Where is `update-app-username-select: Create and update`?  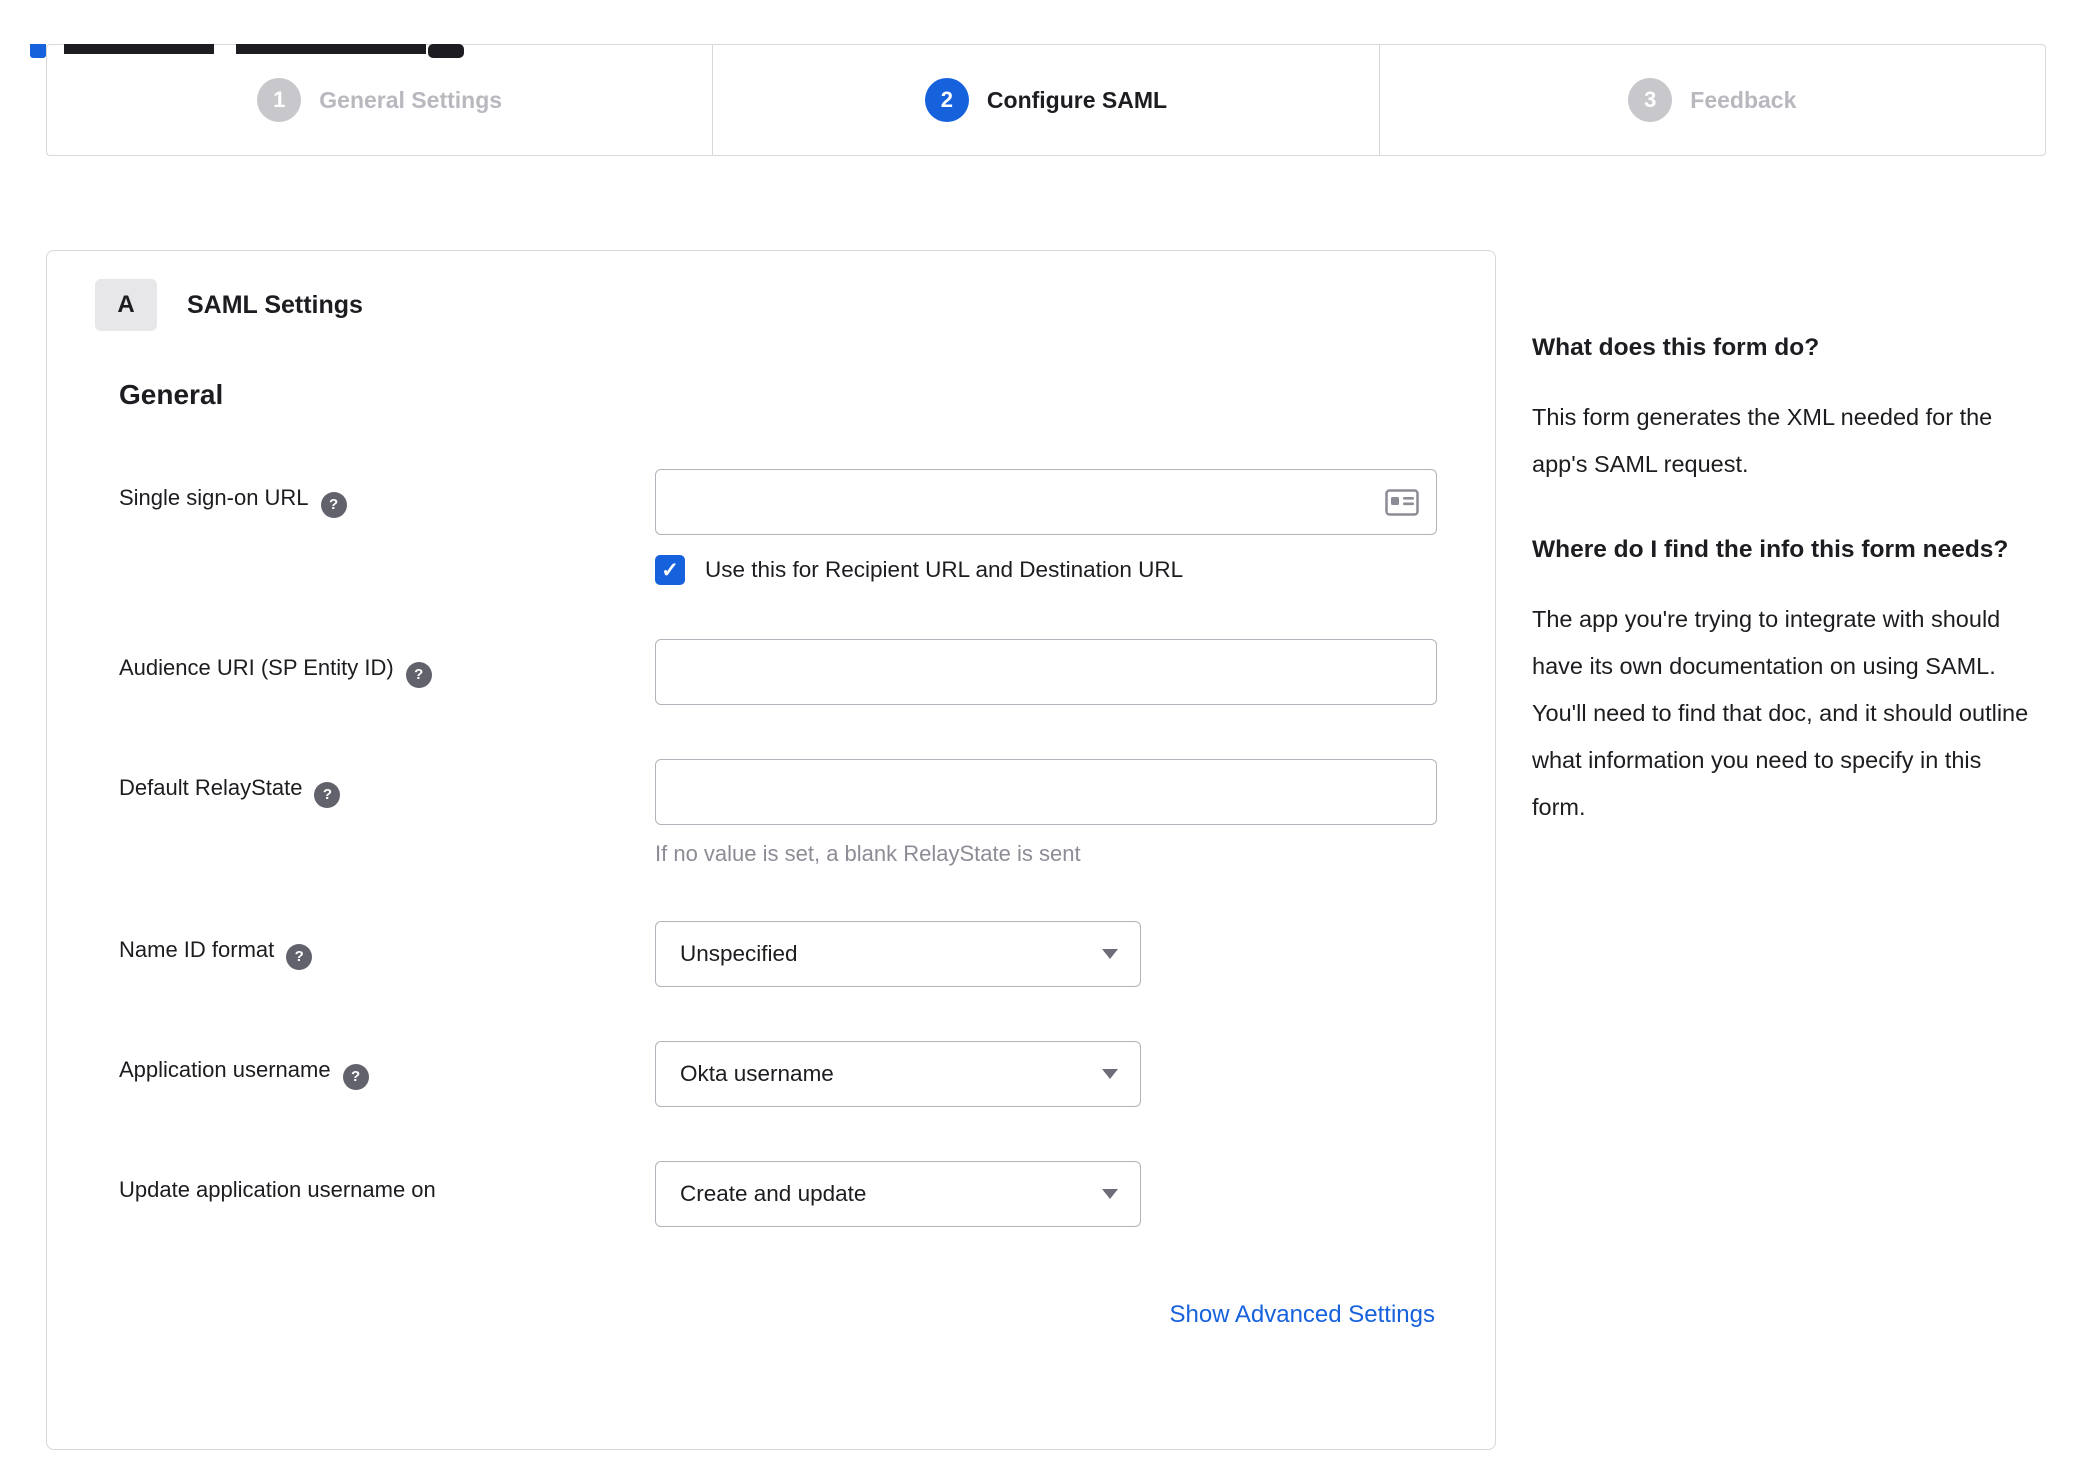 update-app-username-select: Create and update is located at coordinates (898, 1194).